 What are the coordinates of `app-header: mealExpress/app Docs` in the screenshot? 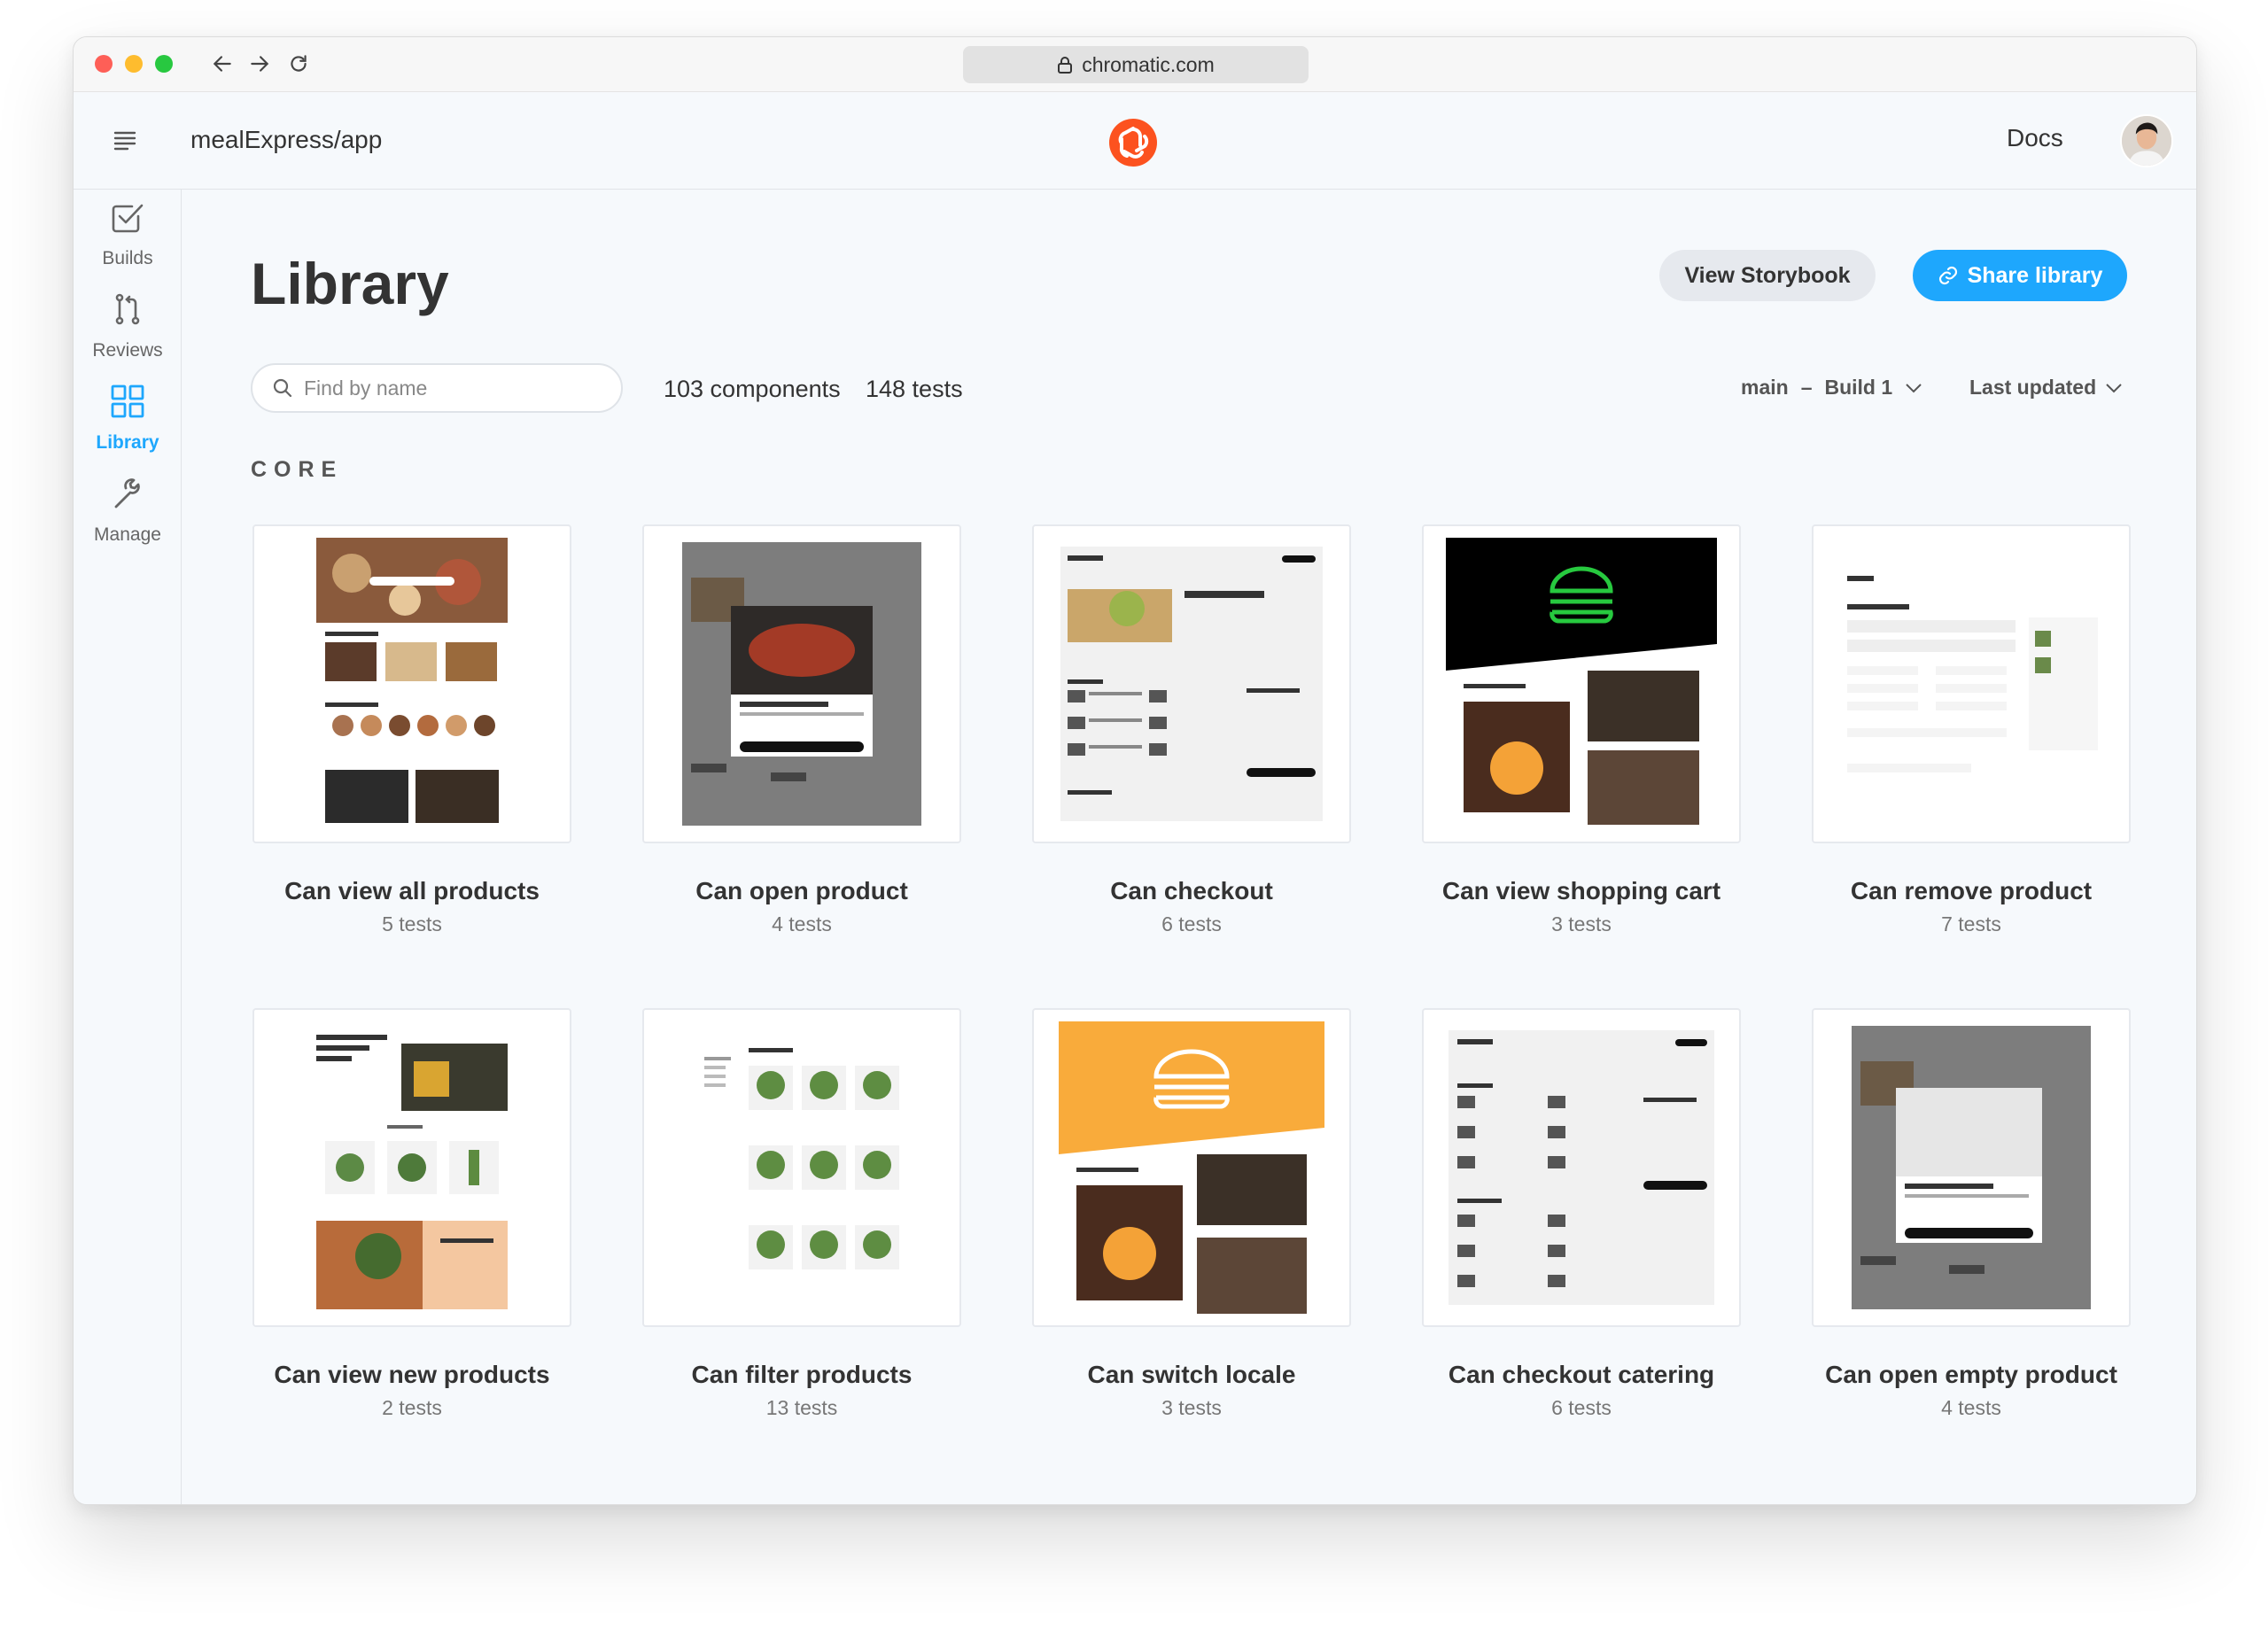 It's located at (1135, 141).